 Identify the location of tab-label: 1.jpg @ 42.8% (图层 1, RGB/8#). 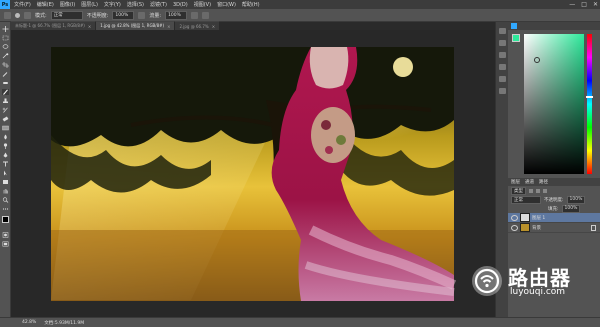
(132, 25).